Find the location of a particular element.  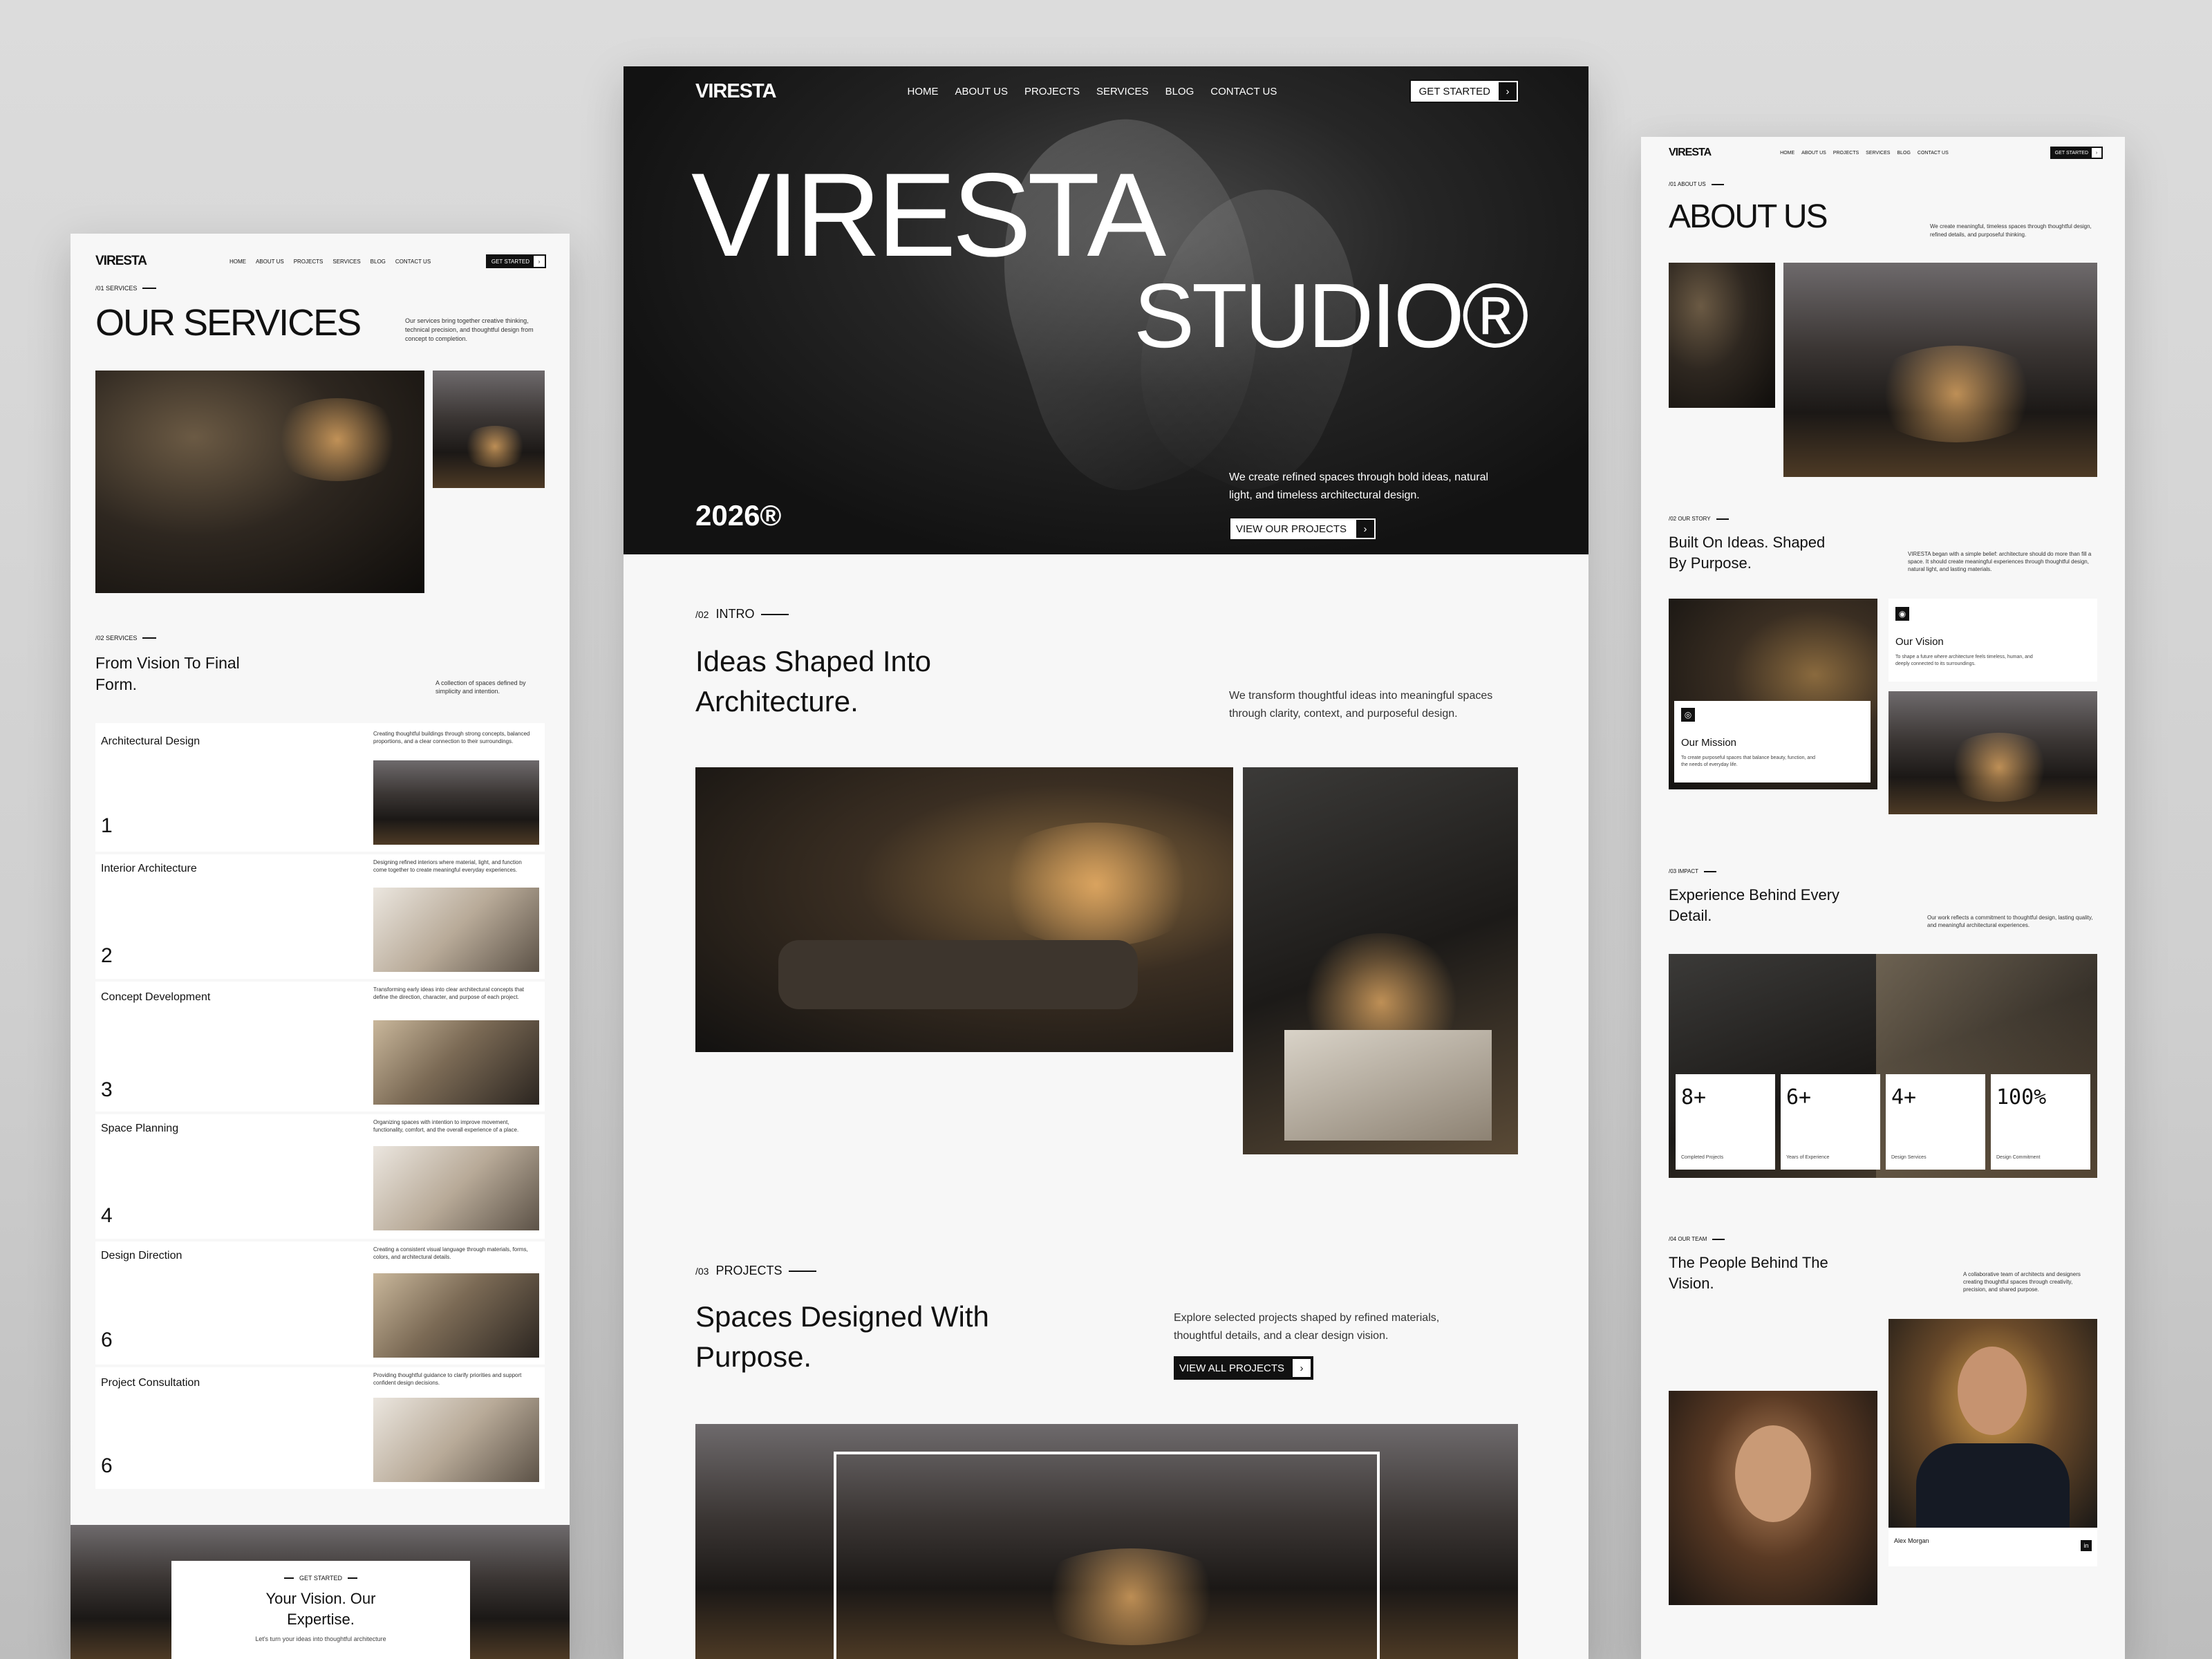

impact-title: Experience Behind Every Detail. is located at coordinates (1755, 905).